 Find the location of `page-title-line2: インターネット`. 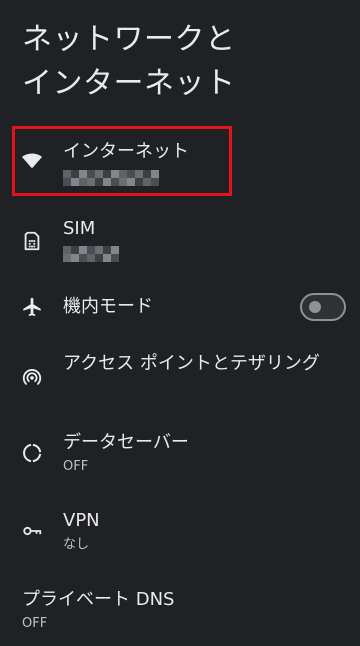

page-title-line2: インターネット is located at coordinates (129, 83).